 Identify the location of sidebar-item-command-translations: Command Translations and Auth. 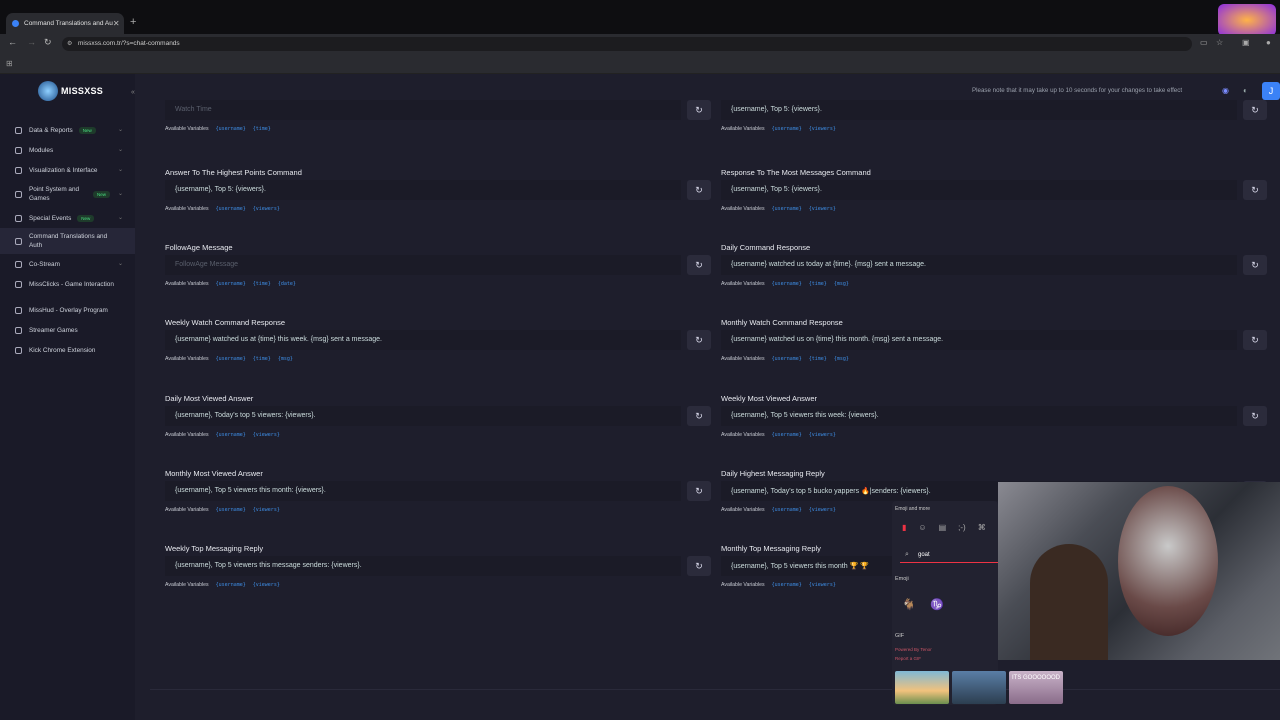
(67, 241).